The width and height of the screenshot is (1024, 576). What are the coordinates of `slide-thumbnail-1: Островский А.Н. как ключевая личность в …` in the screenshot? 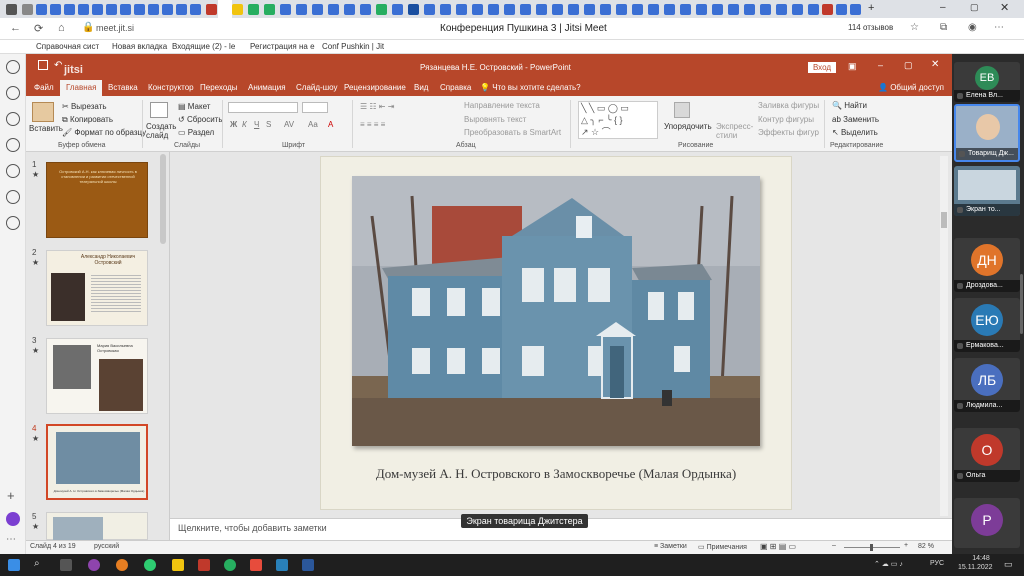 It's located at (97, 200).